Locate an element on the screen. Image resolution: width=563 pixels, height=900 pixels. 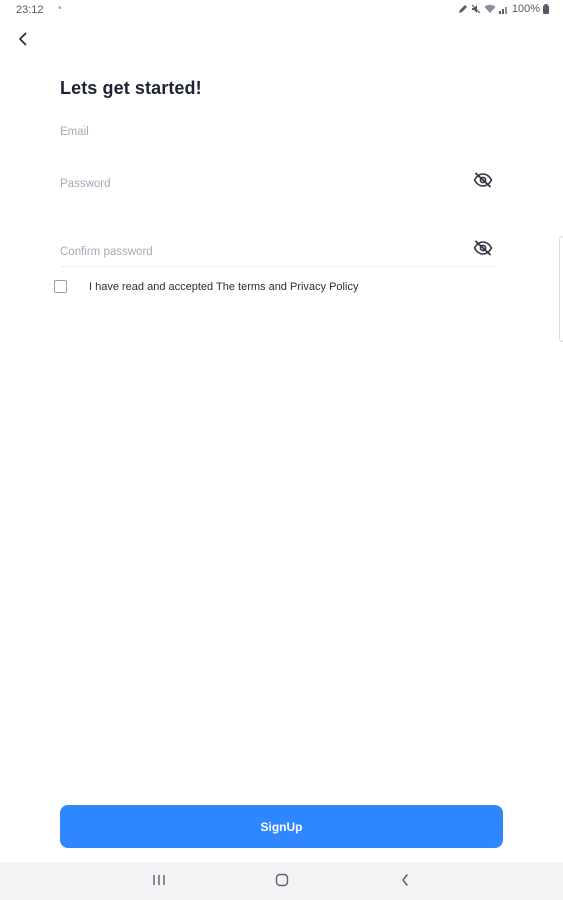
recents-icon is located at coordinates (159, 882).